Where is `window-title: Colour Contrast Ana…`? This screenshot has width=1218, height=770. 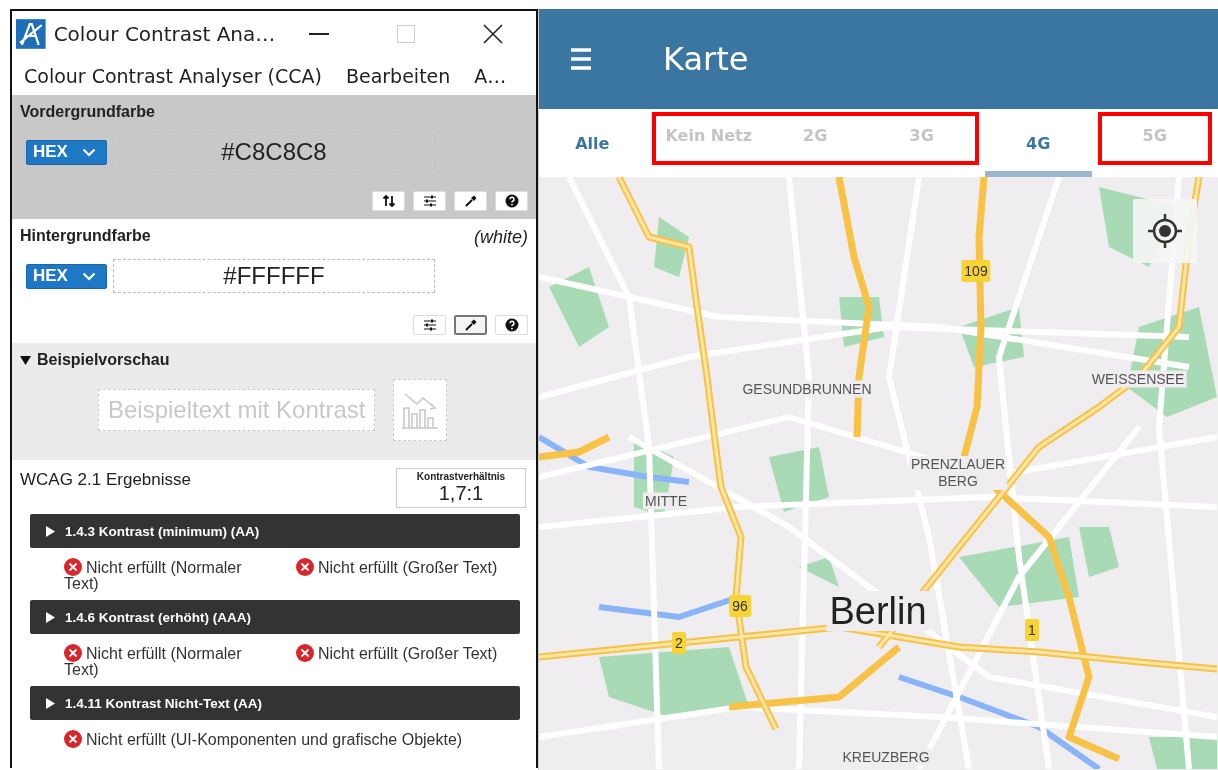 window-title: Colour Contrast Ana… is located at coordinates (164, 34).